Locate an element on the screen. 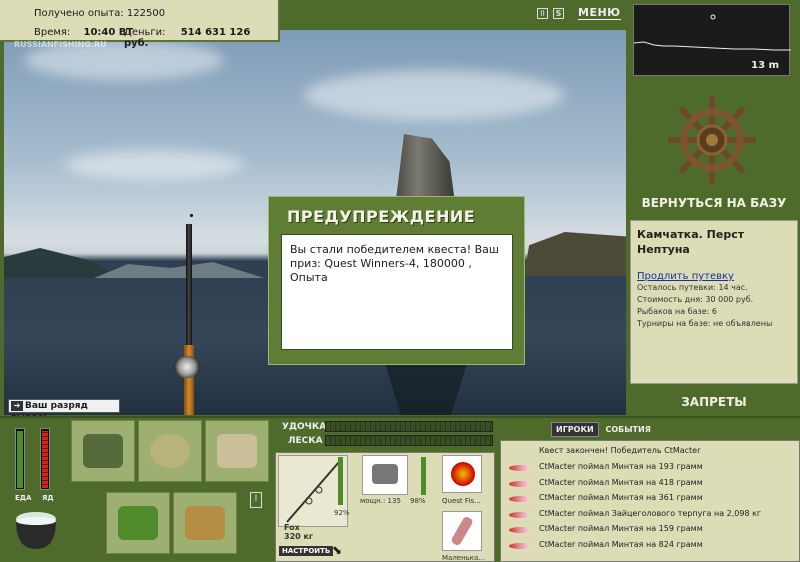 This screenshot has height=562, width=800. day-cost: Стоимость дня: 30 000 руб. is located at coordinates (695, 299).